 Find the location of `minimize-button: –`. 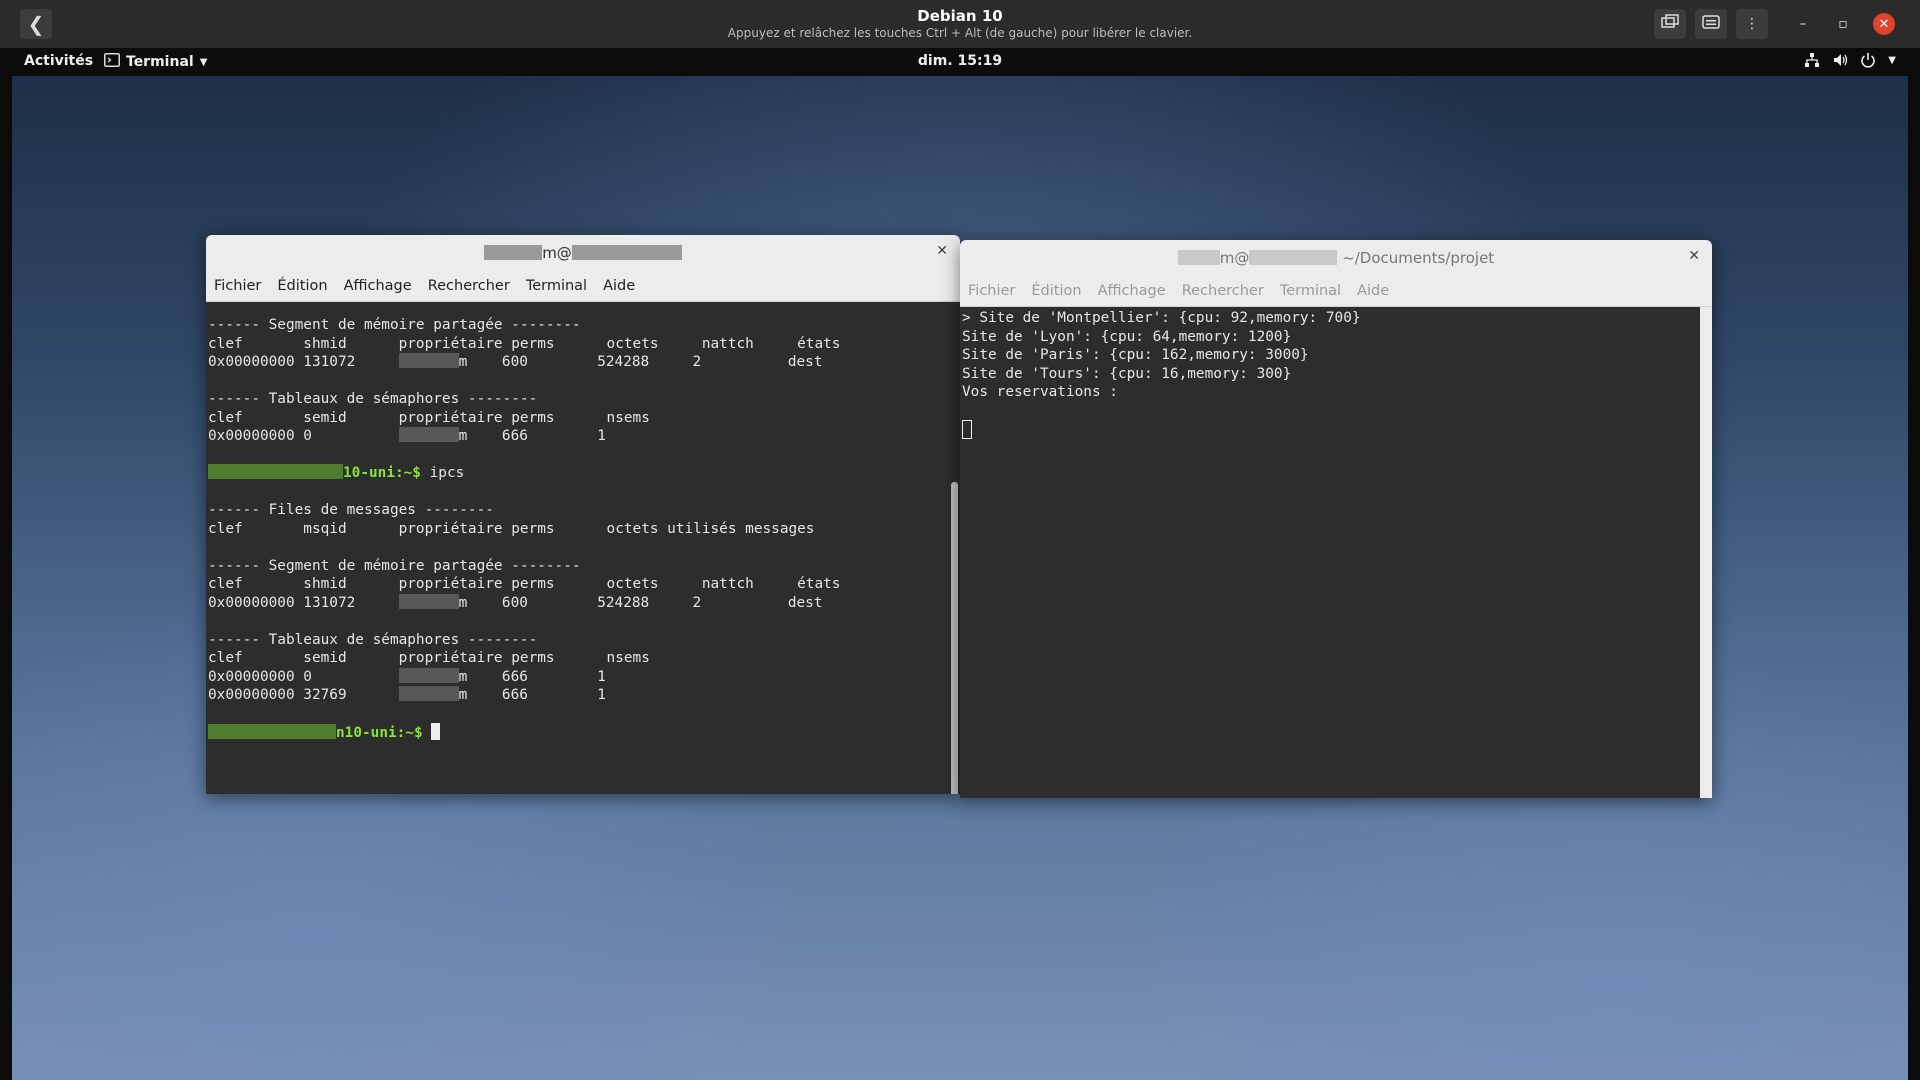

minimize-button: – is located at coordinates (1803, 24).